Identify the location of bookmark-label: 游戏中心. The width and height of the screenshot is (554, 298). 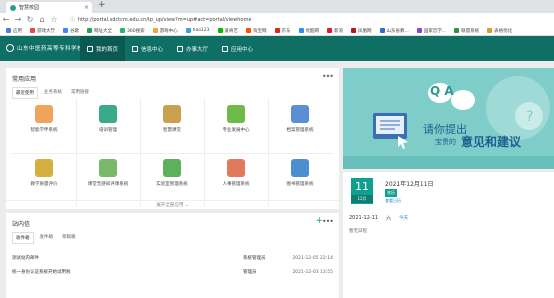
(168, 31).